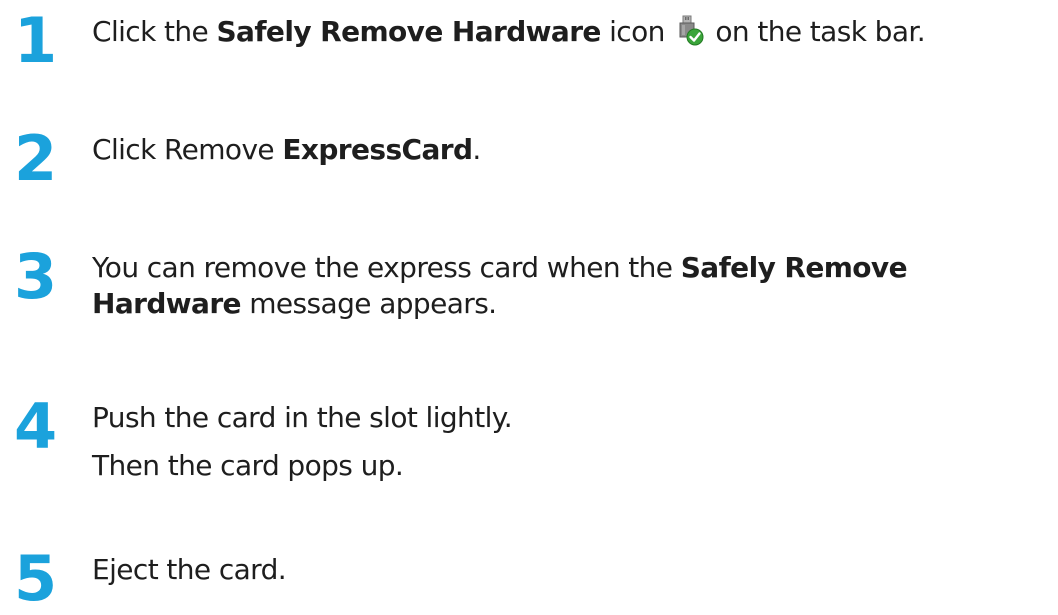 The image size is (1058, 615). I want to click on step-text-bold: Hardware, so click(167, 303).